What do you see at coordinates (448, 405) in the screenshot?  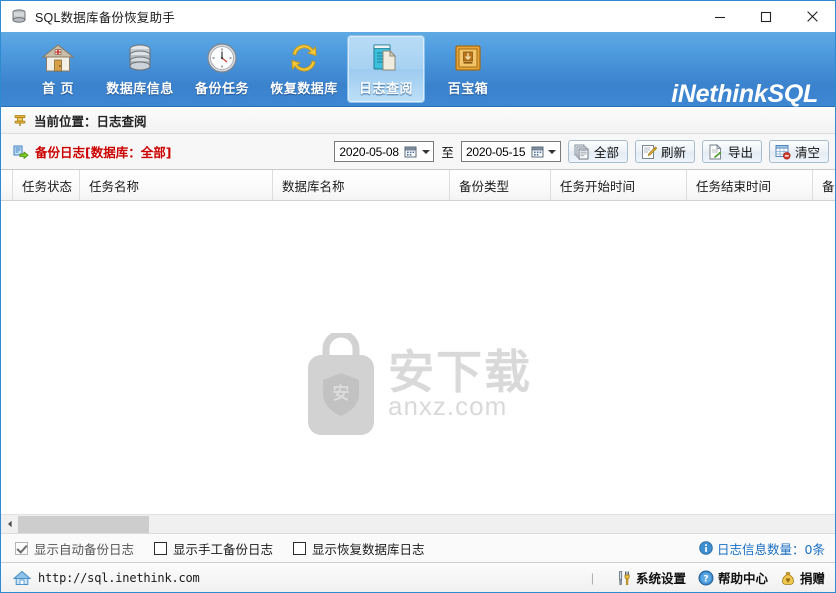 I see `watermark-subtext: anxz.com` at bounding box center [448, 405].